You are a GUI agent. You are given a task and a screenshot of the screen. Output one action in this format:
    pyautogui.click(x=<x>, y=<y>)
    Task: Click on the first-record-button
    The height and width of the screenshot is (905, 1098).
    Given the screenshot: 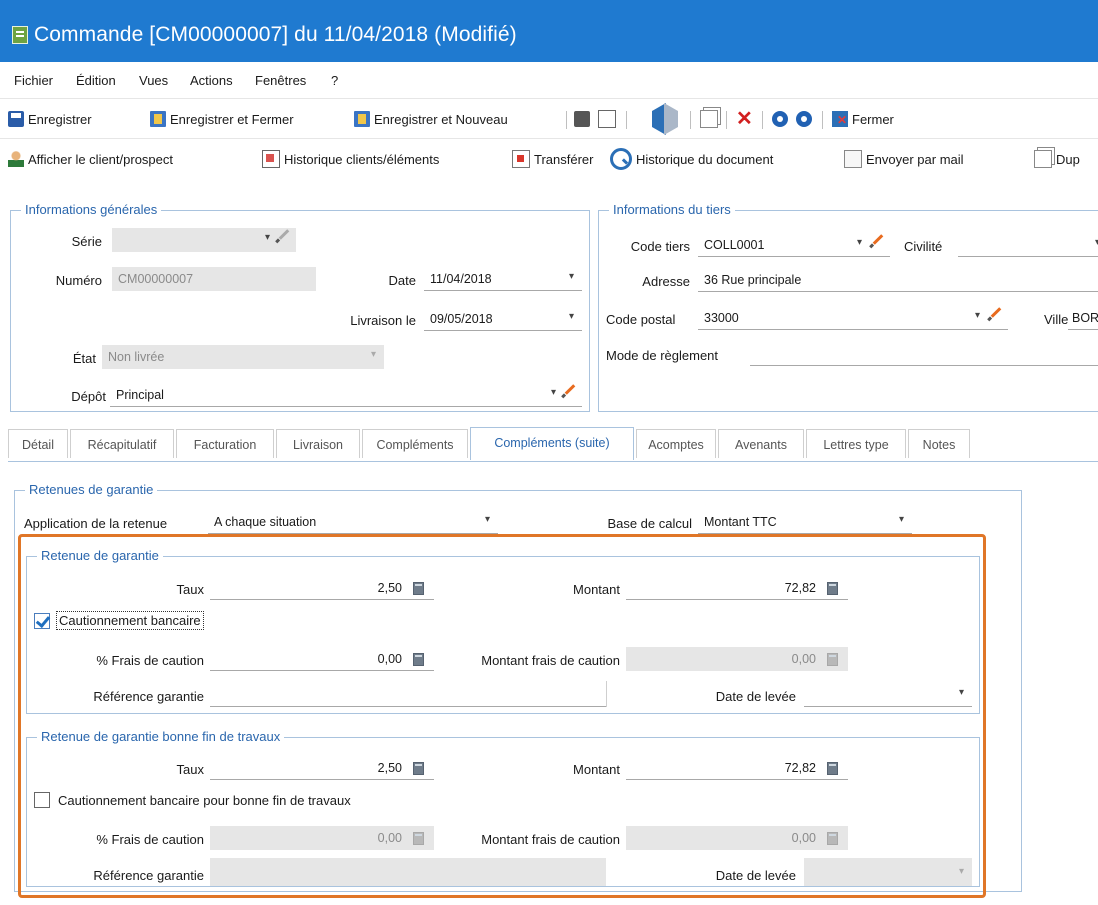 What is the action you would take?
    pyautogui.click(x=782, y=119)
    